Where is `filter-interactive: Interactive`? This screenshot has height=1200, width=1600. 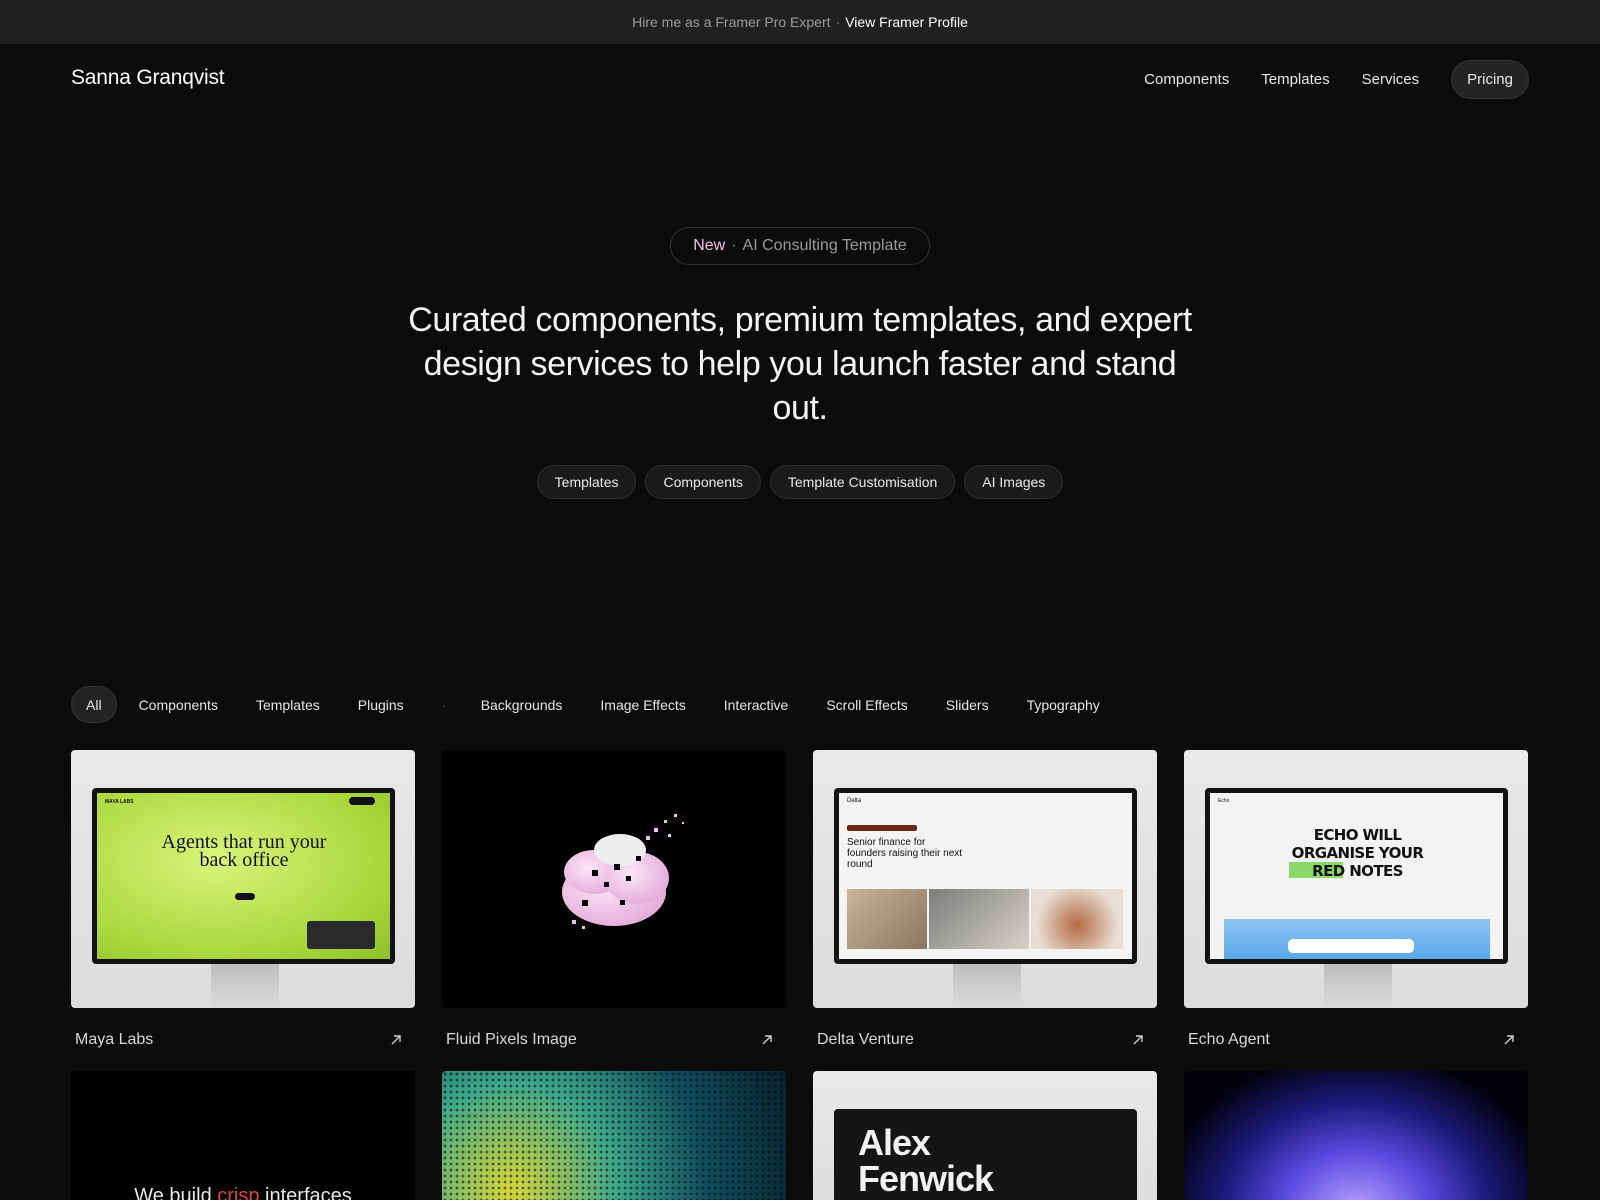
filter-interactive: Interactive is located at coordinates (756, 704).